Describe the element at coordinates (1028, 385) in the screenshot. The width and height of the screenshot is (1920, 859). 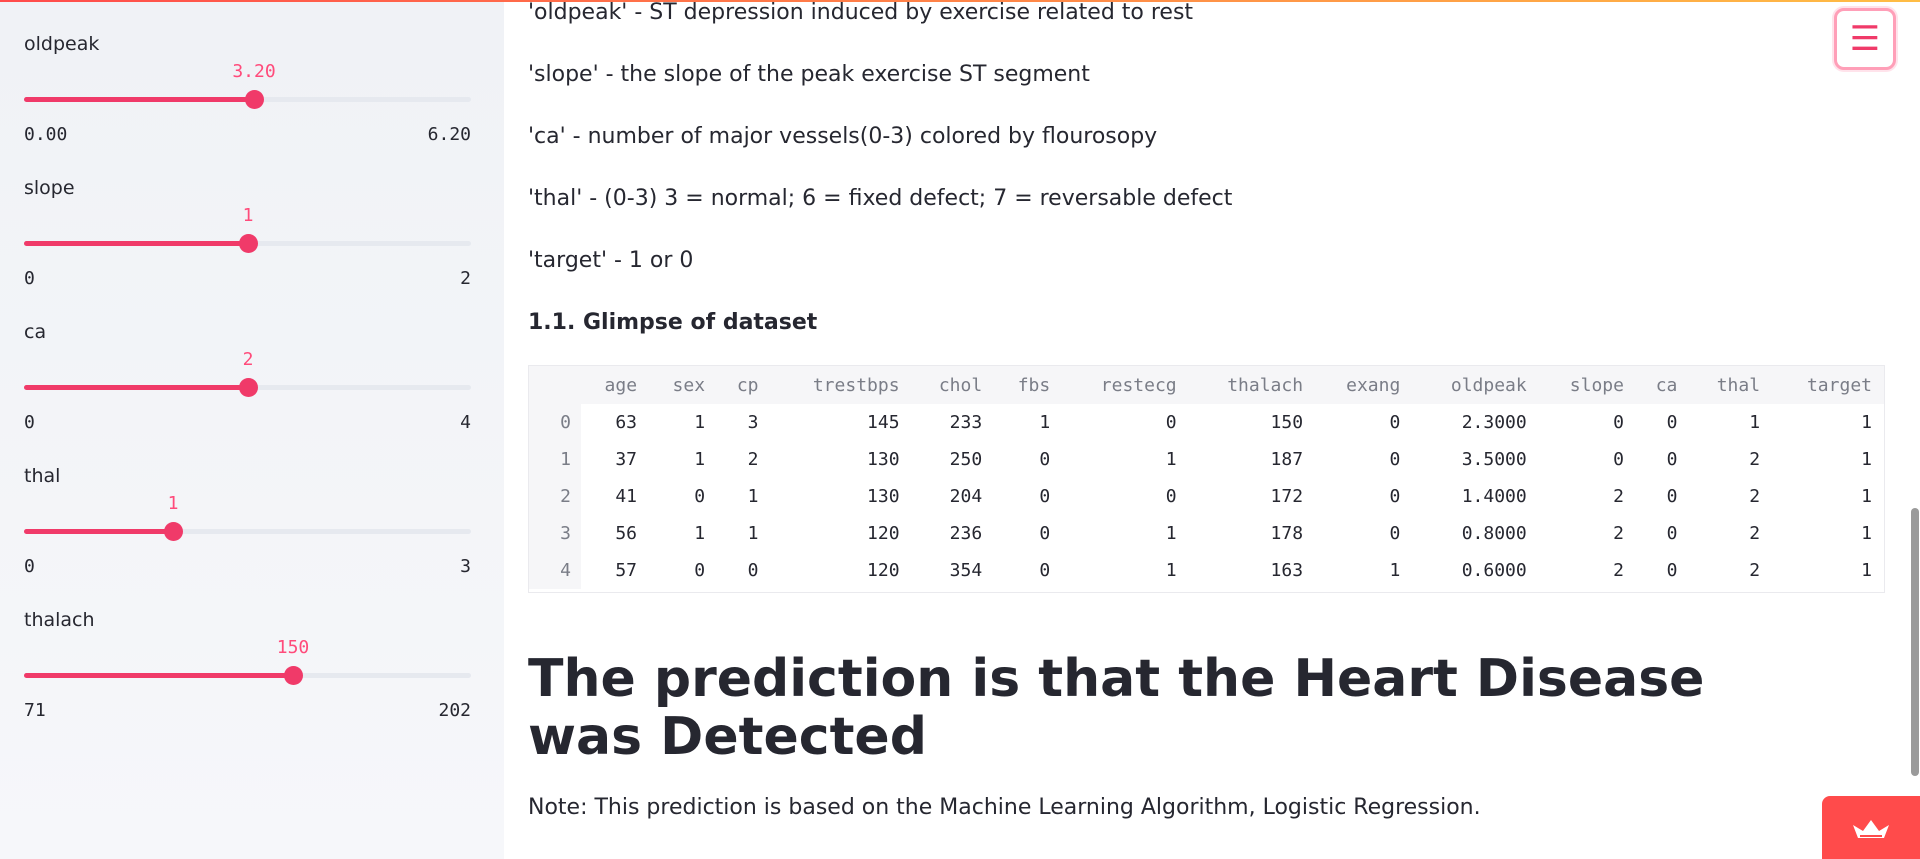
I see `column-header: fbs` at that location.